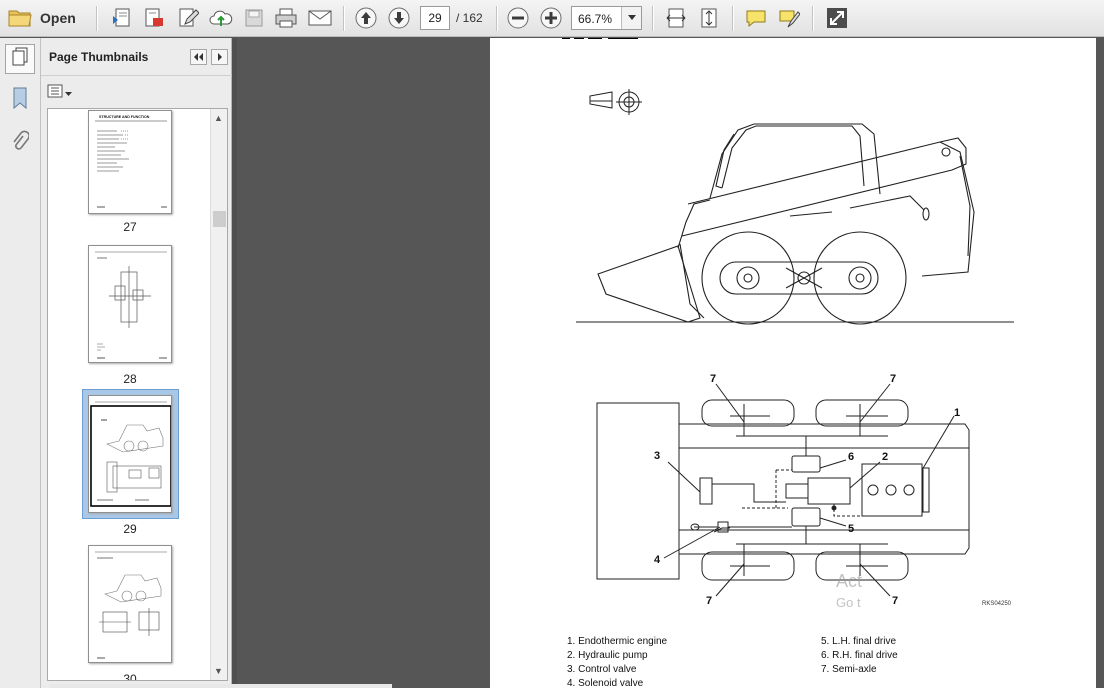 This screenshot has height=688, width=1104. What do you see at coordinates (218, 394) in the screenshot?
I see `thumbnail-scrollbar: ▲ ▼` at bounding box center [218, 394].